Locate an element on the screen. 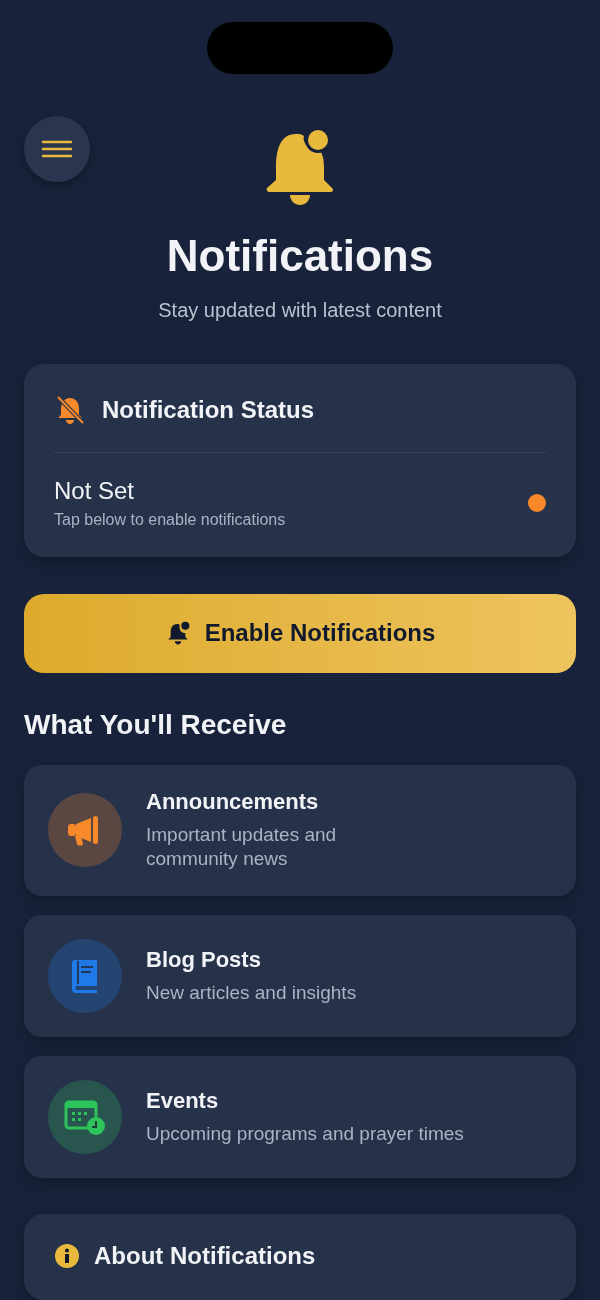 The height and width of the screenshot is (1300, 600). feature-description: Upcoming programs and prayer times is located at coordinates (305, 1133).